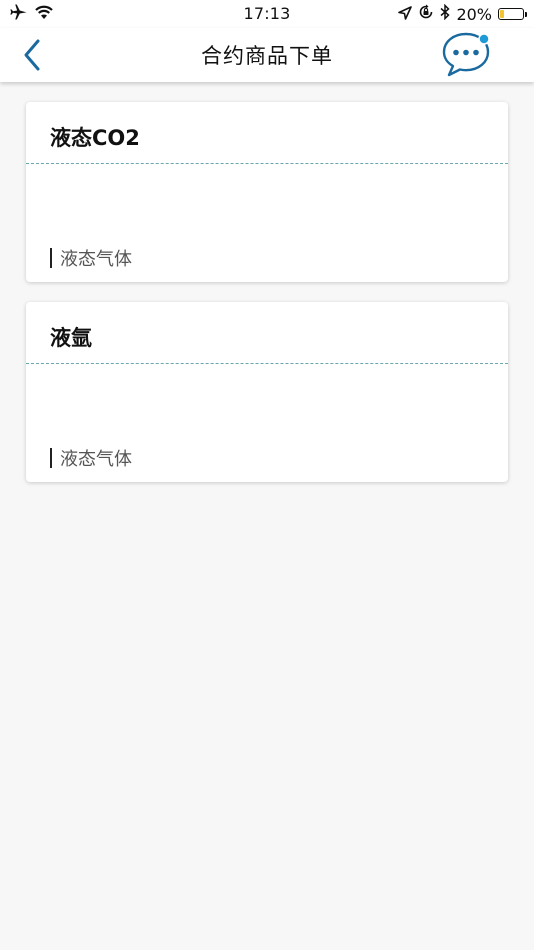 This screenshot has width=534, height=950. I want to click on product-name: 液态CO2, so click(95, 138).